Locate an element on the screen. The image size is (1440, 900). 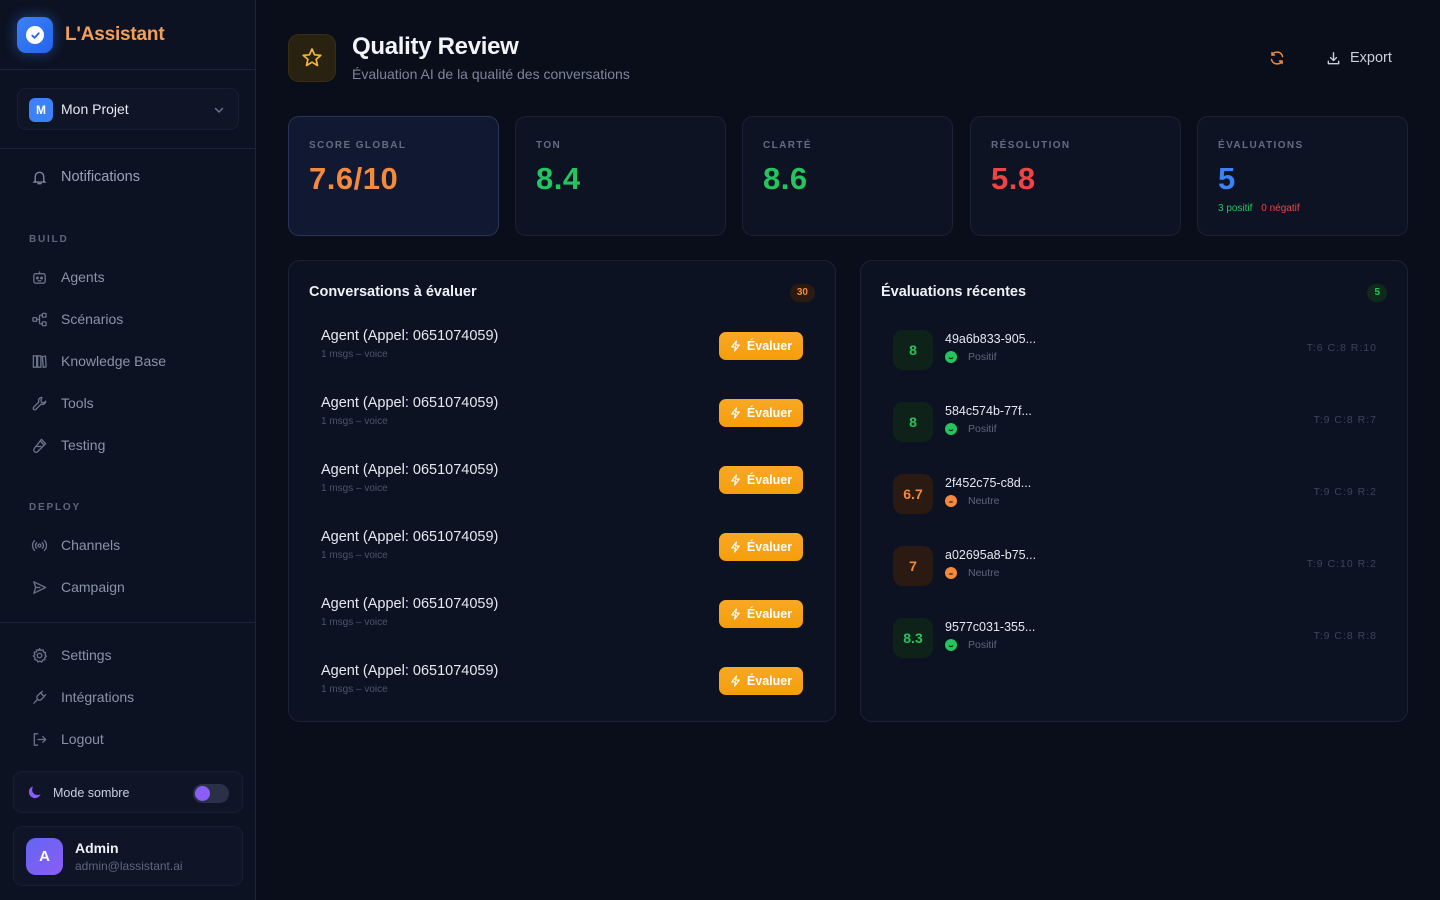
nav-campaign: Campaign is located at coordinates (128, 587).